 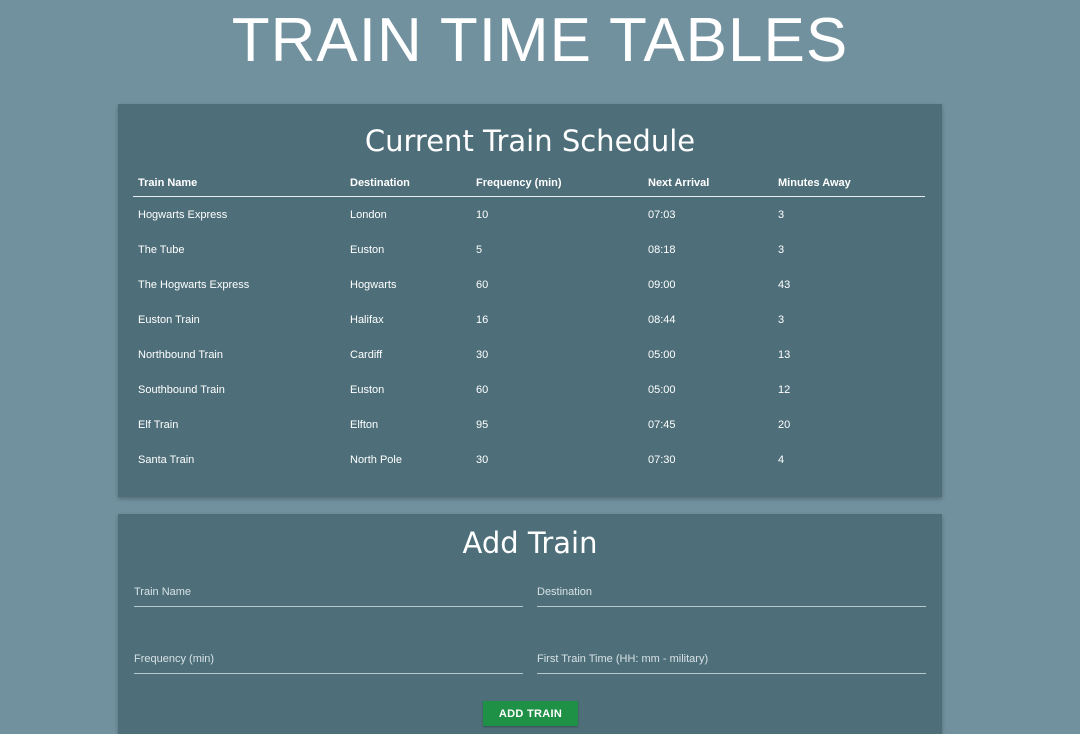 I want to click on cell-frequency: 16, so click(x=482, y=319).